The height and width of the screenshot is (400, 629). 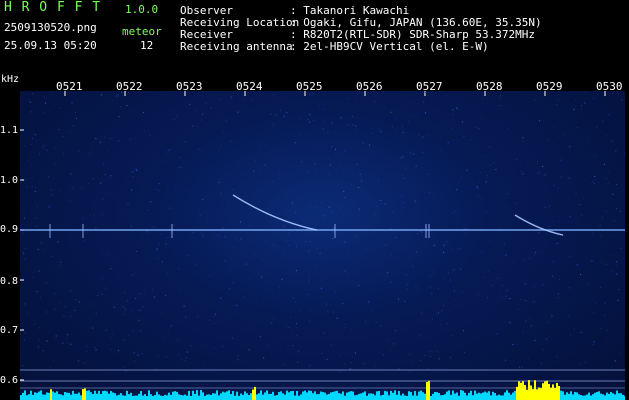 What do you see at coordinates (147, 45) in the screenshot?
I see `meteor-count: 12` at bounding box center [147, 45].